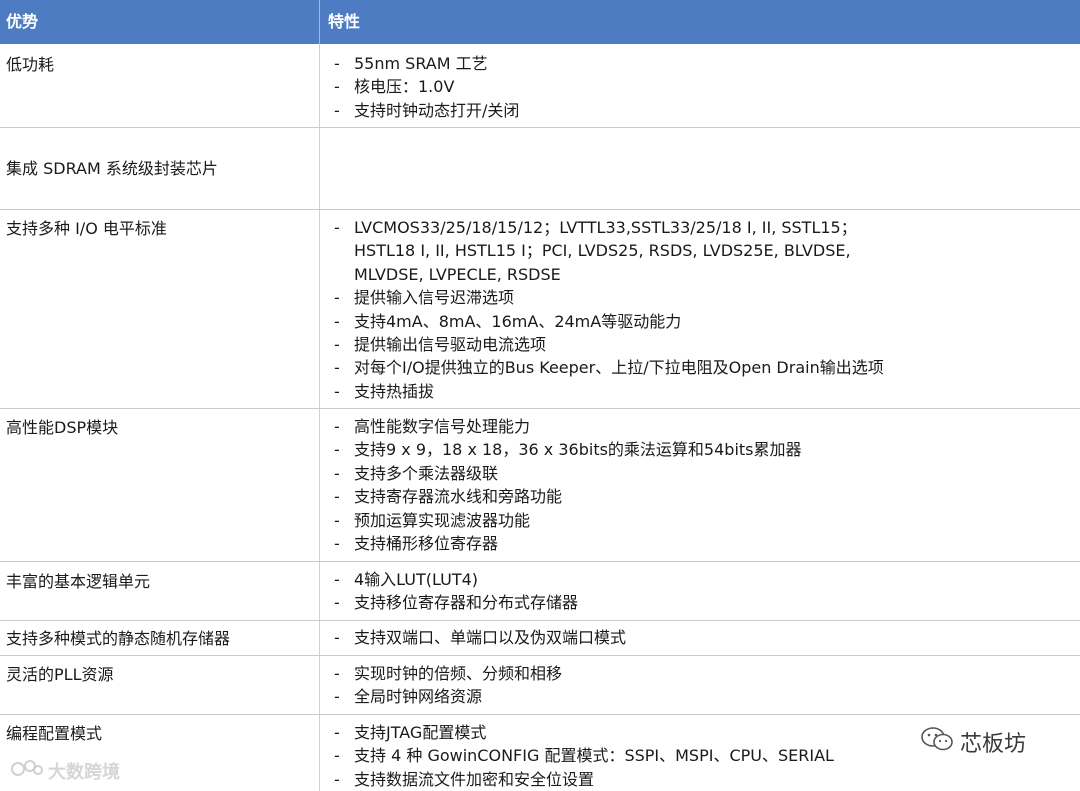  Describe the element at coordinates (700, 637) in the screenshot. I see `feature-list: - 支持双端口、单端口以及伪双端口模式` at that location.